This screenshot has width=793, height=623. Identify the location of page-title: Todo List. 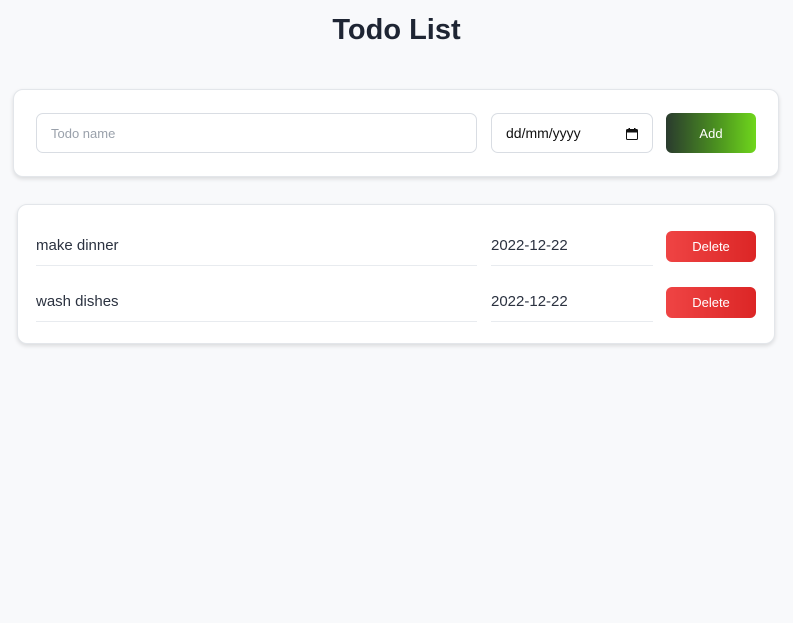
(396, 30).